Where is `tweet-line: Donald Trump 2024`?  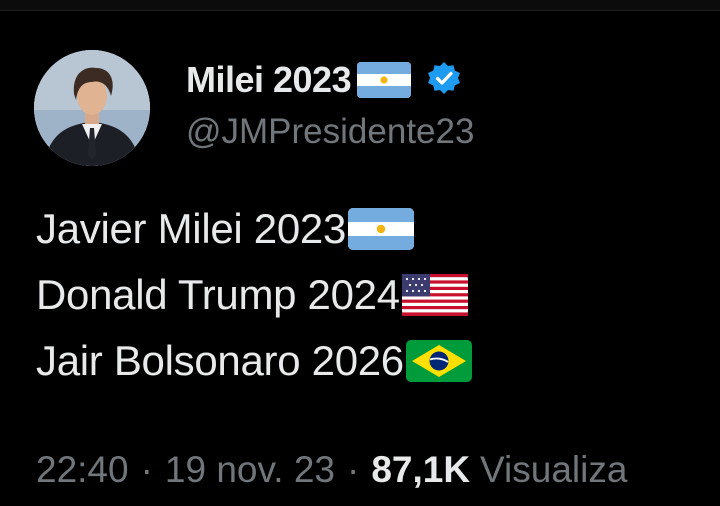
tweet-line: Donald Trump 2024 is located at coordinates (254, 295).